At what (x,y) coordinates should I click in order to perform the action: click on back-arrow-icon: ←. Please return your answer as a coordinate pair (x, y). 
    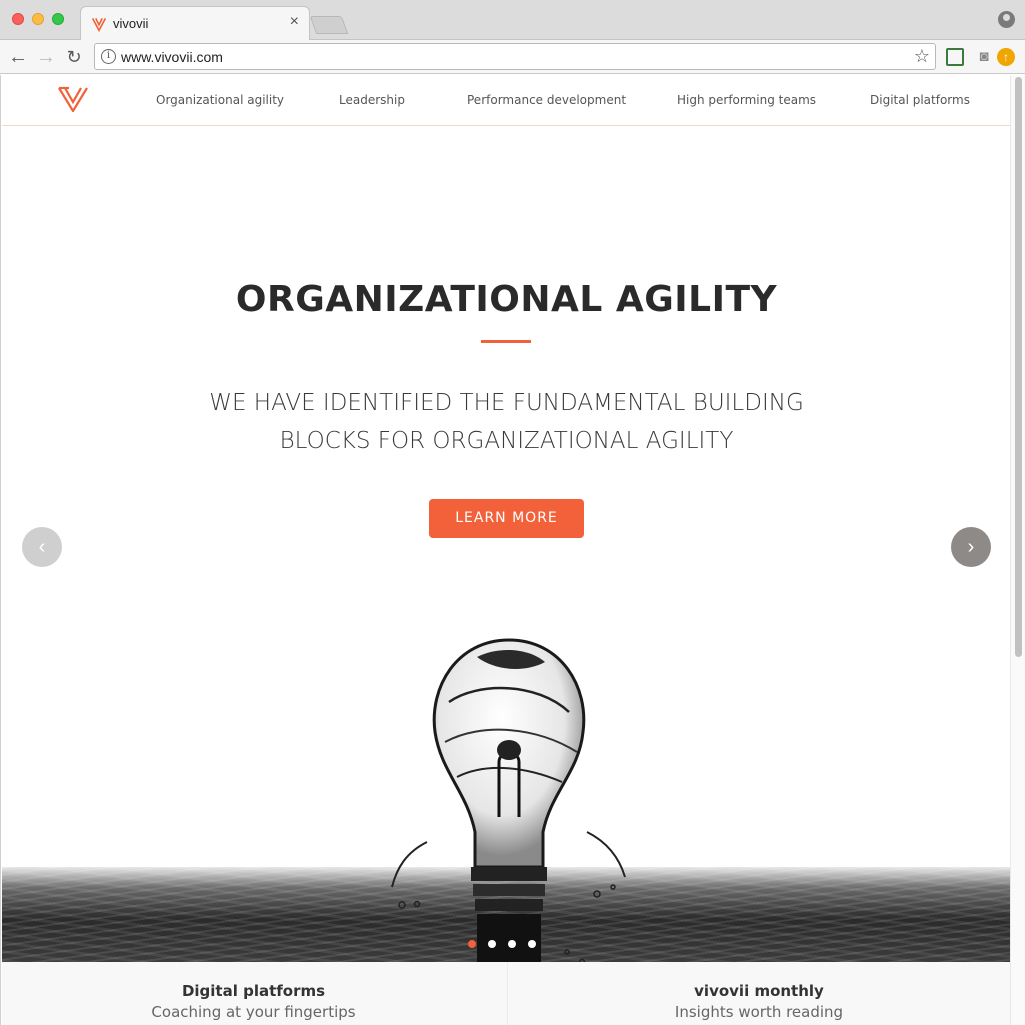
    Looking at the image, I should click on (18, 57).